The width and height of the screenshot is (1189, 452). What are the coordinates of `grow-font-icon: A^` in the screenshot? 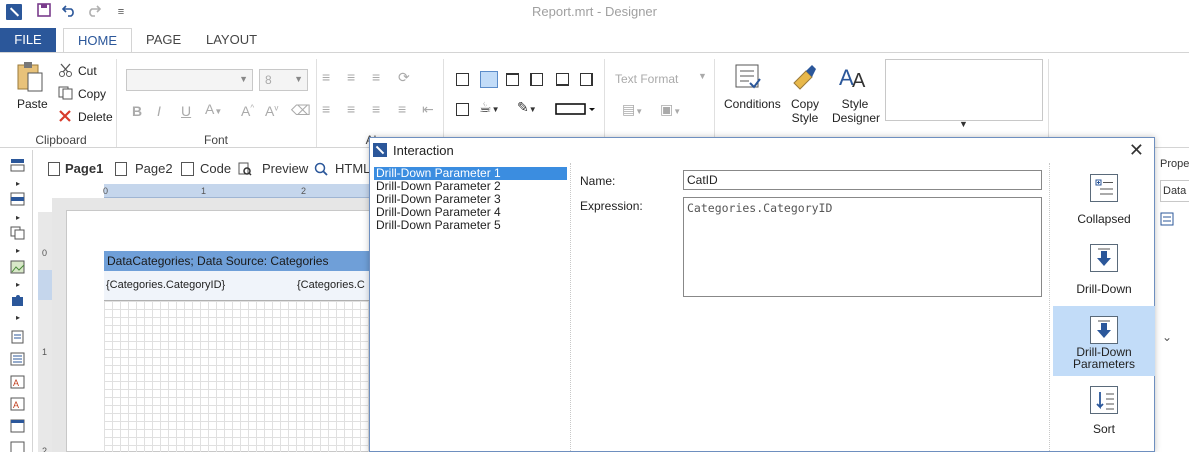 It's located at (247, 111).